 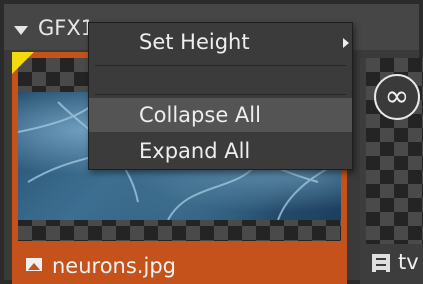 I want to click on collapse-arrow-icon, so click(x=21, y=30).